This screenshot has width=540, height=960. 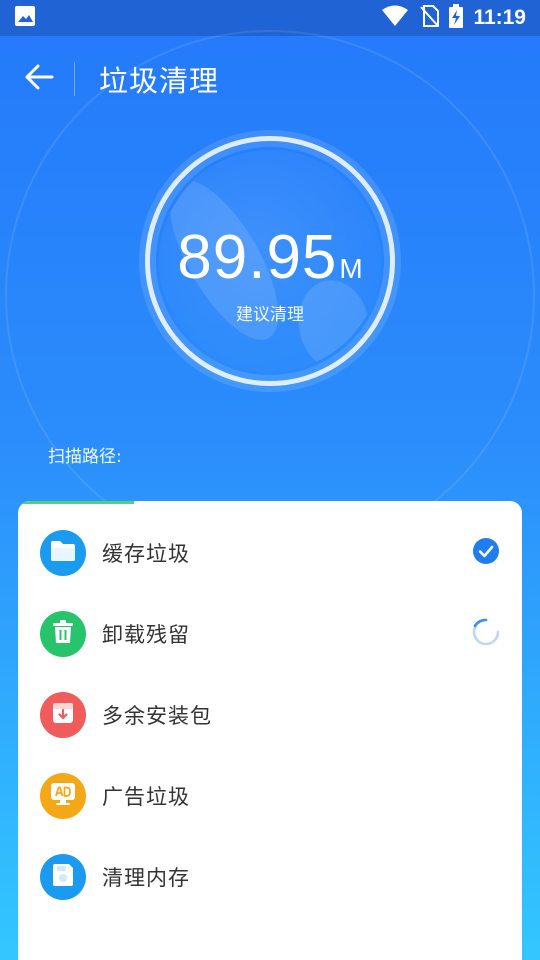 What do you see at coordinates (429, 18) in the screenshot?
I see `no-sim-icon` at bounding box center [429, 18].